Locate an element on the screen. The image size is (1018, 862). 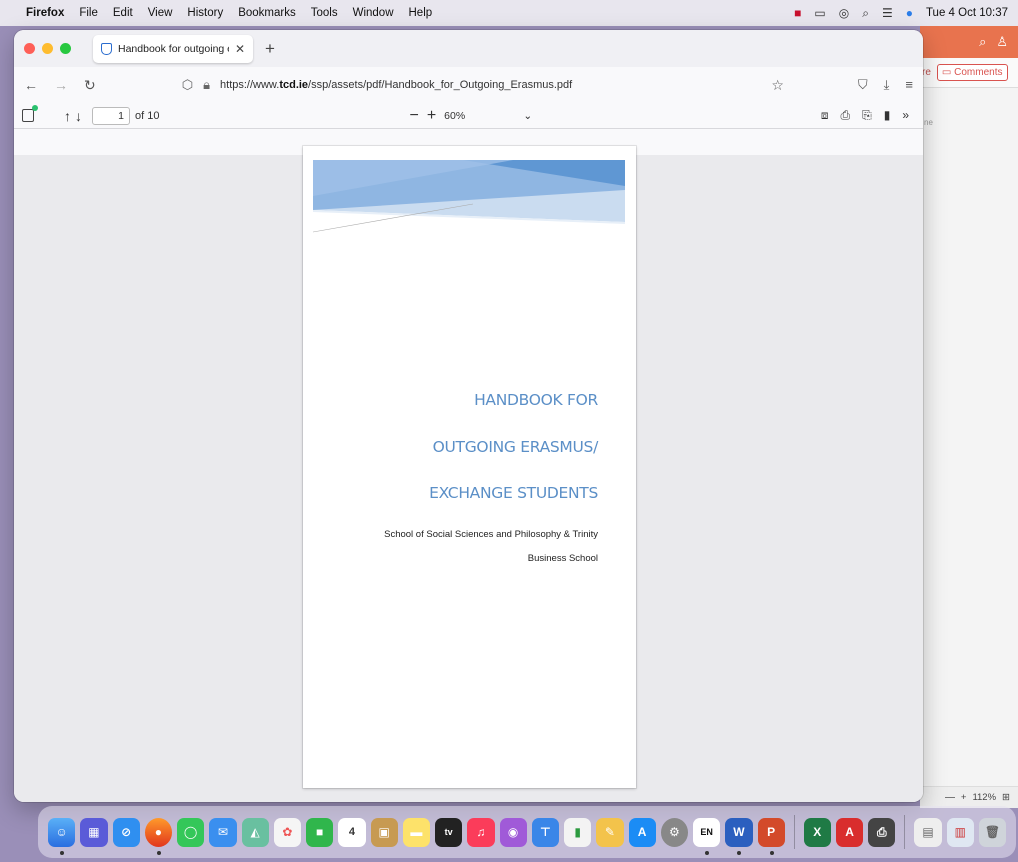
excel-icon: X is located at coordinates (817, 832).